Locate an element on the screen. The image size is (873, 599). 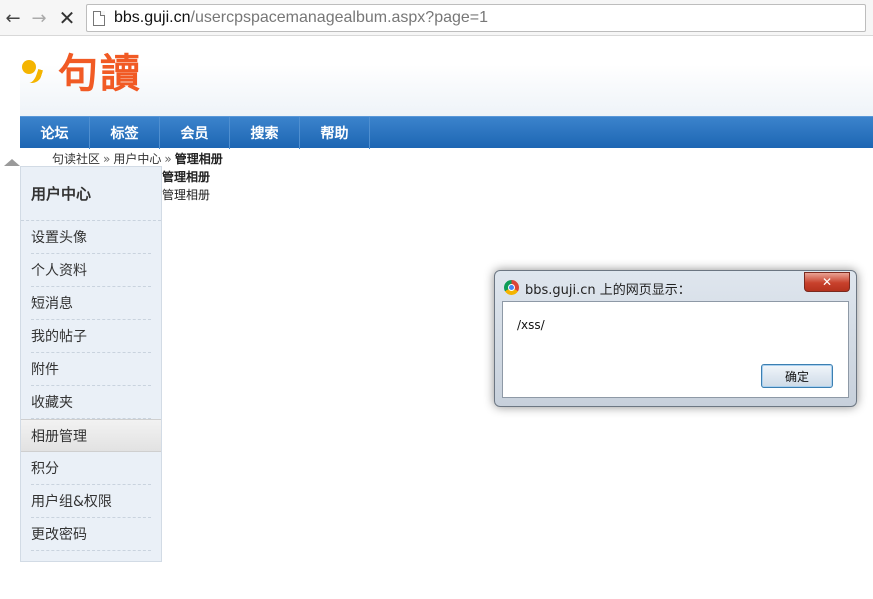
breadcrumb-current: 管理相册 is located at coordinates (198, 159).